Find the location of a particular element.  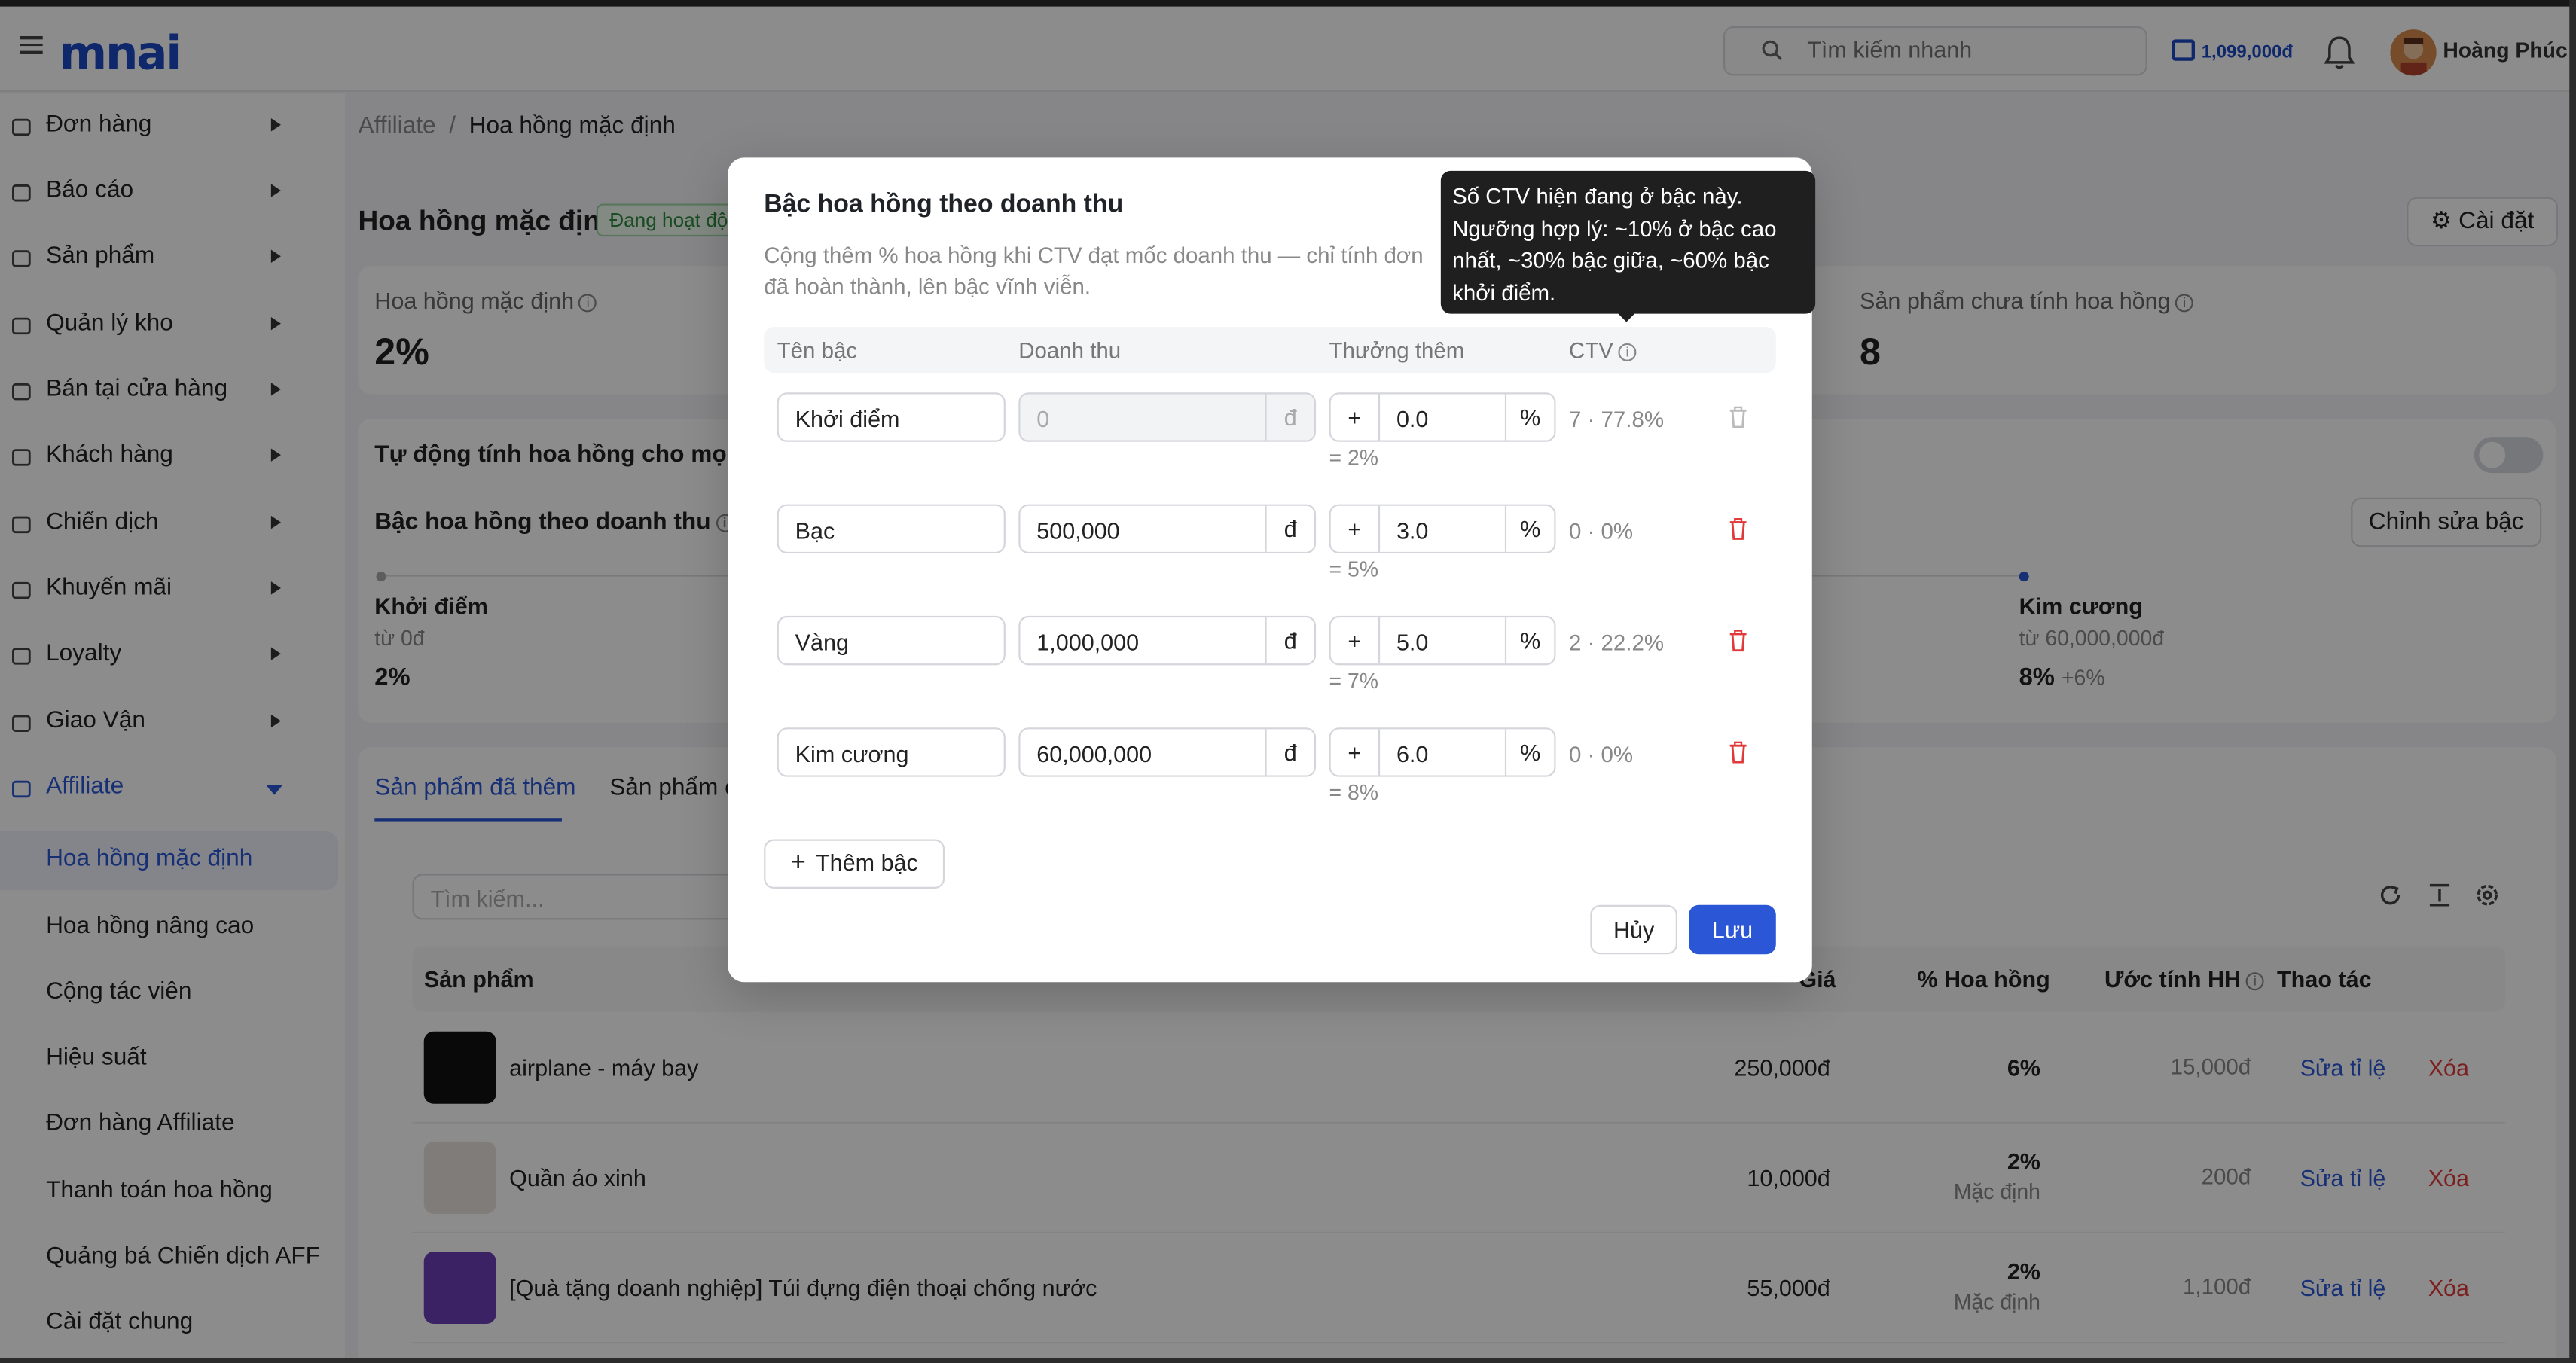

modal-column-bonus: Thưởng thêm is located at coordinates (1397, 351).